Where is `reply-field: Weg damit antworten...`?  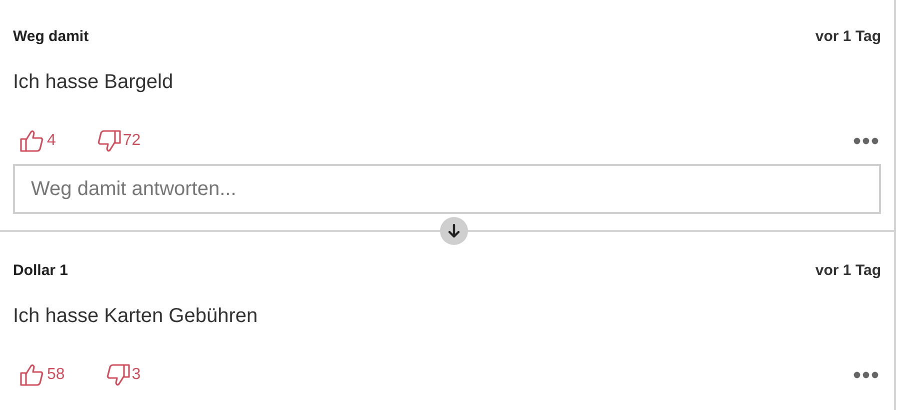 reply-field: Weg damit antworten... is located at coordinates (447, 189).